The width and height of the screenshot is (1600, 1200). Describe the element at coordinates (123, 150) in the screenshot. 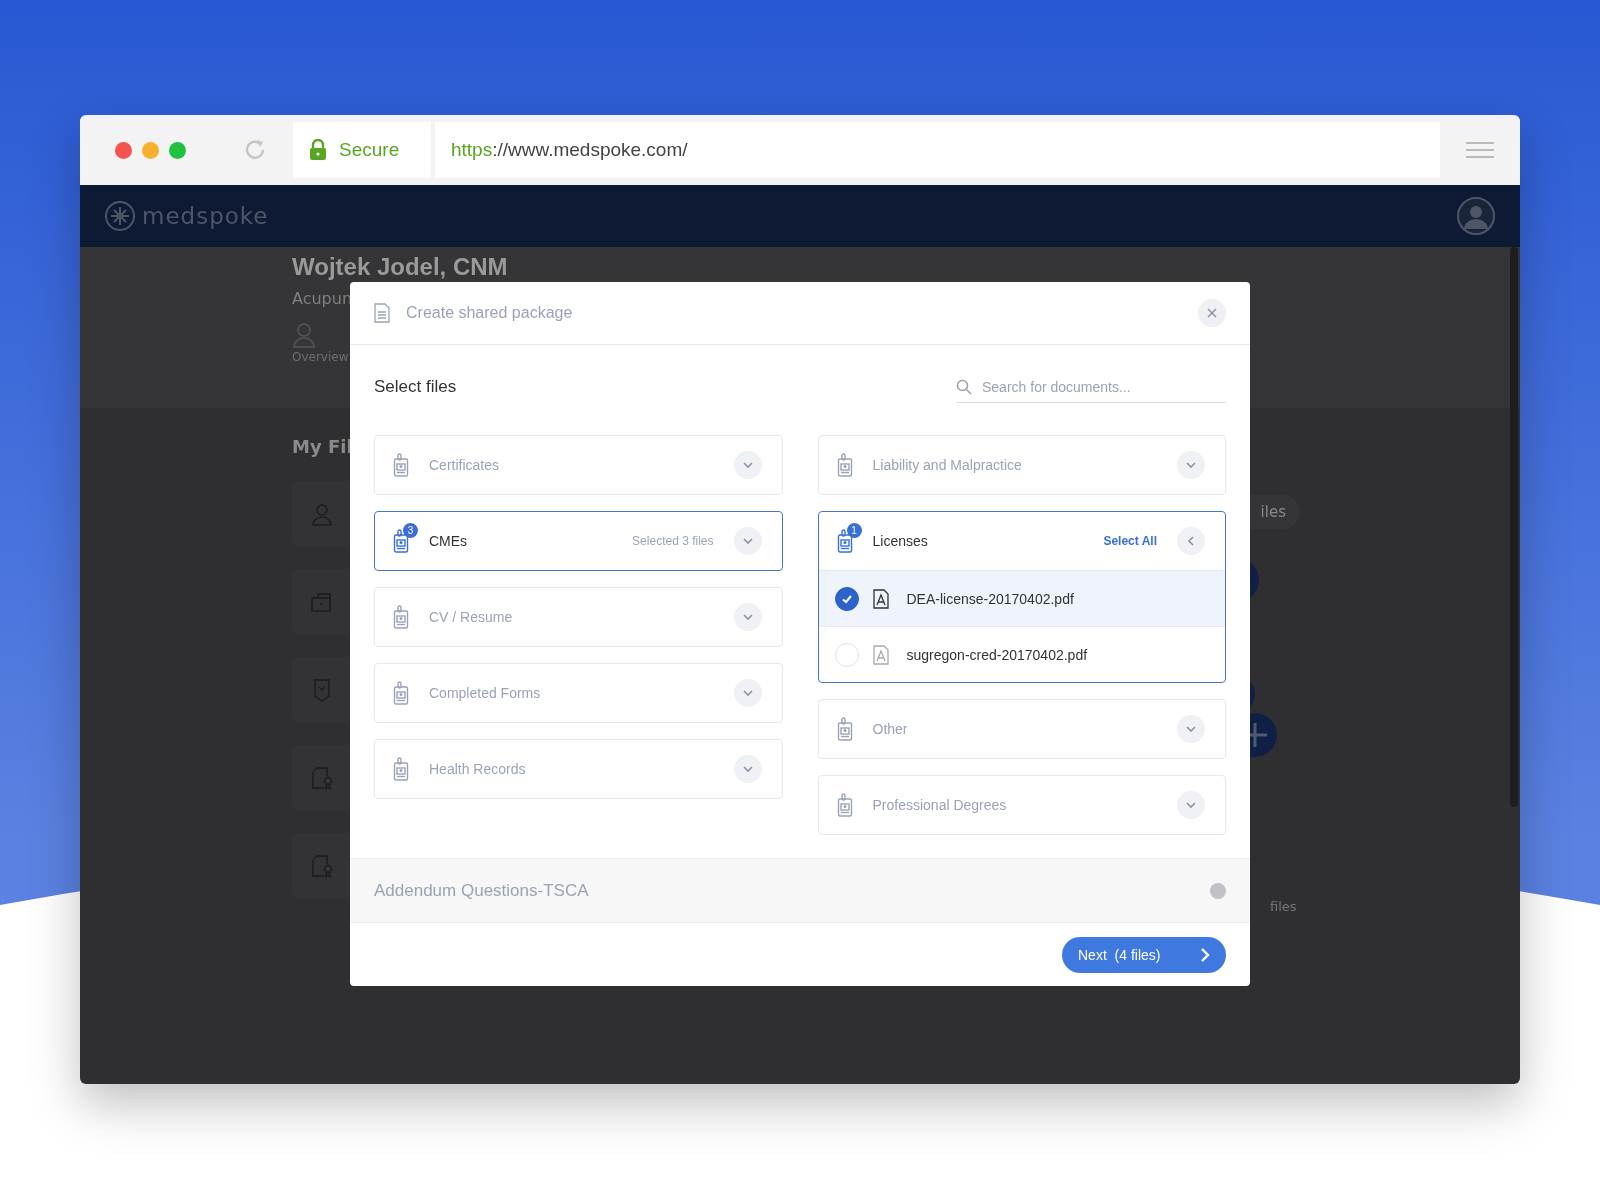

I see `close-window-button` at that location.